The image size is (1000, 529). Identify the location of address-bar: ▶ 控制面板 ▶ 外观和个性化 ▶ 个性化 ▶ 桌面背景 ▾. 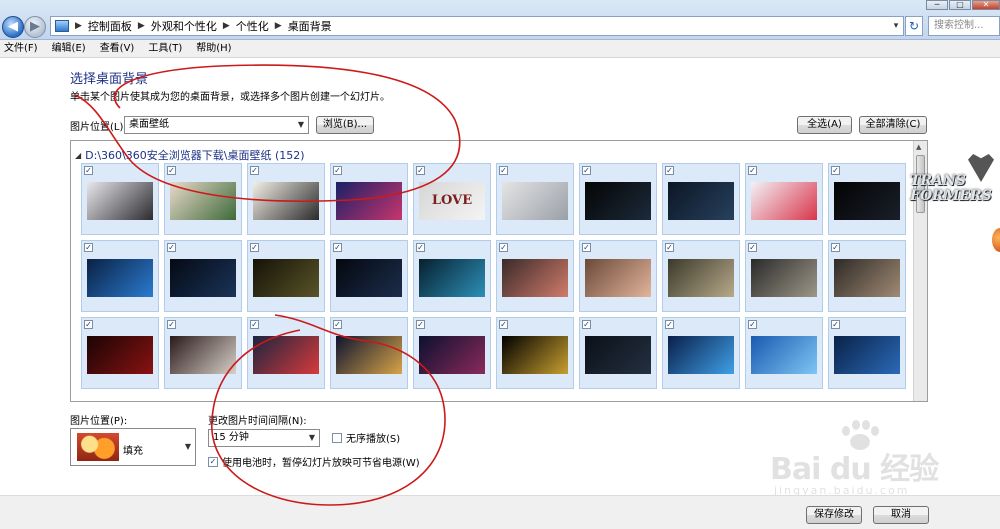
(477, 26).